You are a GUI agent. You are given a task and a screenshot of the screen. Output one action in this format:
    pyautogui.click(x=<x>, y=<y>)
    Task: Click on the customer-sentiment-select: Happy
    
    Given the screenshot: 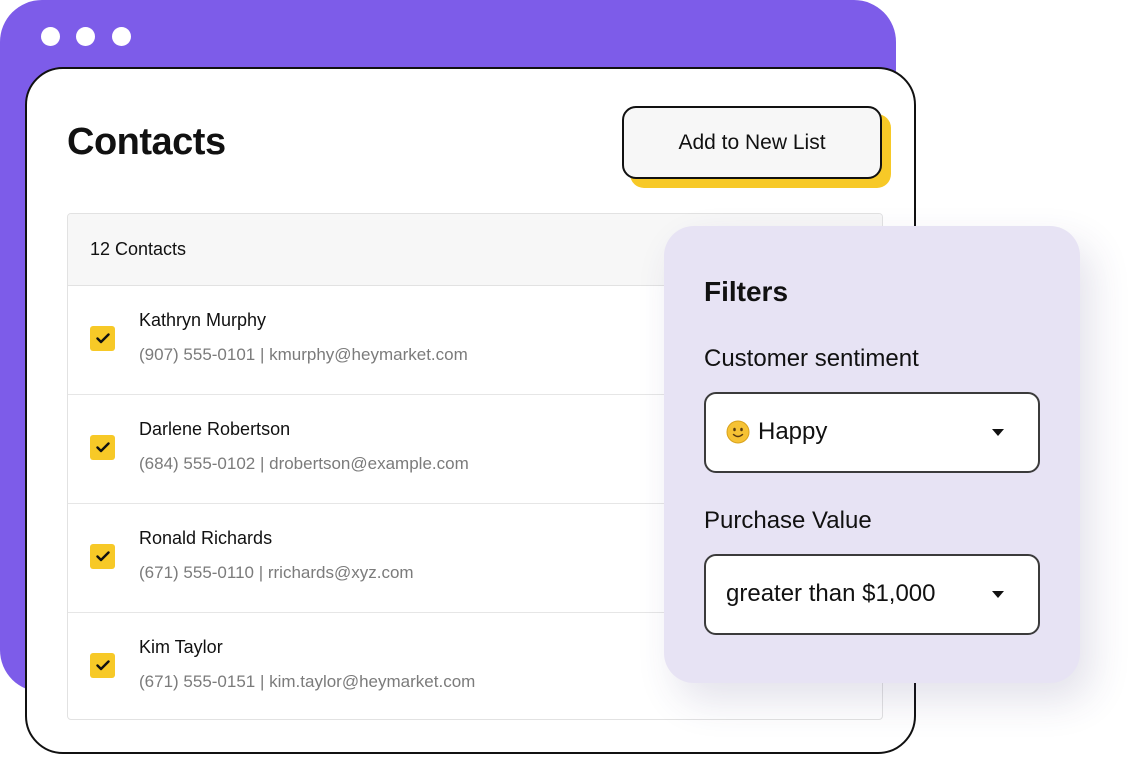 What is the action you would take?
    pyautogui.click(x=872, y=432)
    